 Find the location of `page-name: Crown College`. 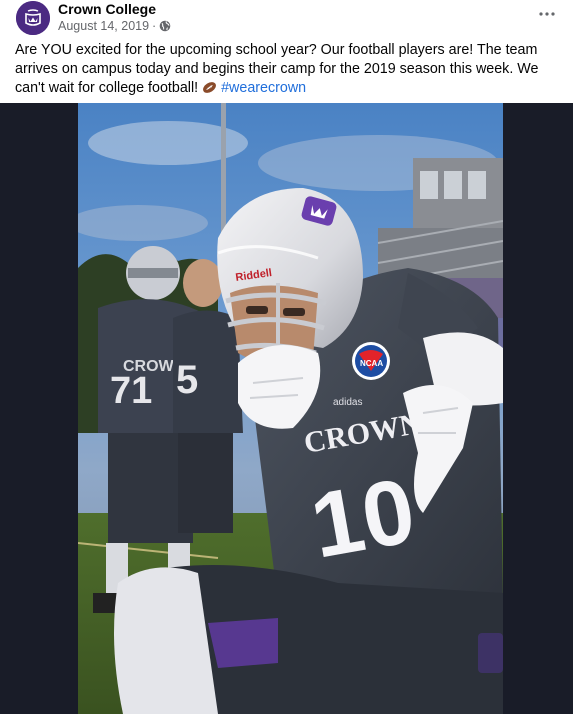

page-name: Crown College is located at coordinates (107, 9).